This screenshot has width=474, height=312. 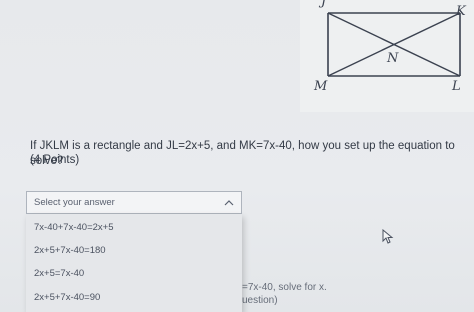 I want to click on option-2: 2x+5+7x-40=180, so click(x=70, y=250).